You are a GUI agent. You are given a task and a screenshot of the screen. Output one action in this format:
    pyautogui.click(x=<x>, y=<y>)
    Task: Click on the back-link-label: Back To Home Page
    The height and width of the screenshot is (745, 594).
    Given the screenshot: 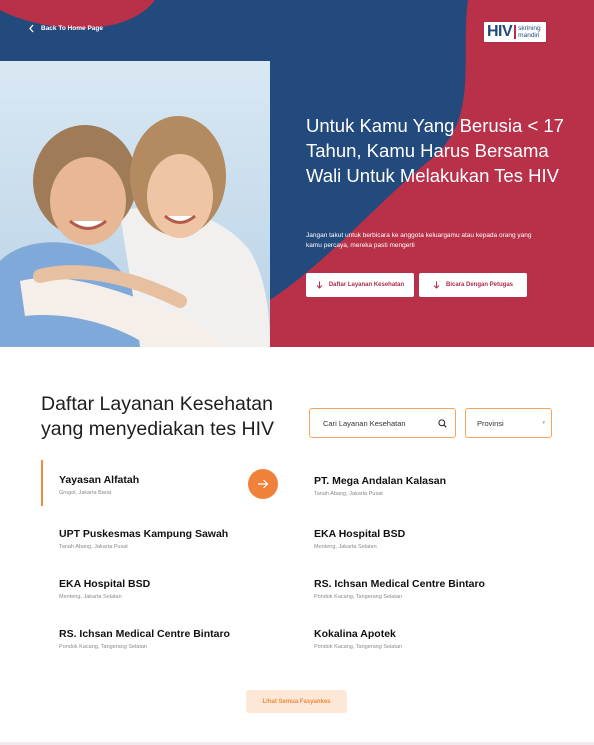 What is the action you would take?
    pyautogui.click(x=72, y=28)
    